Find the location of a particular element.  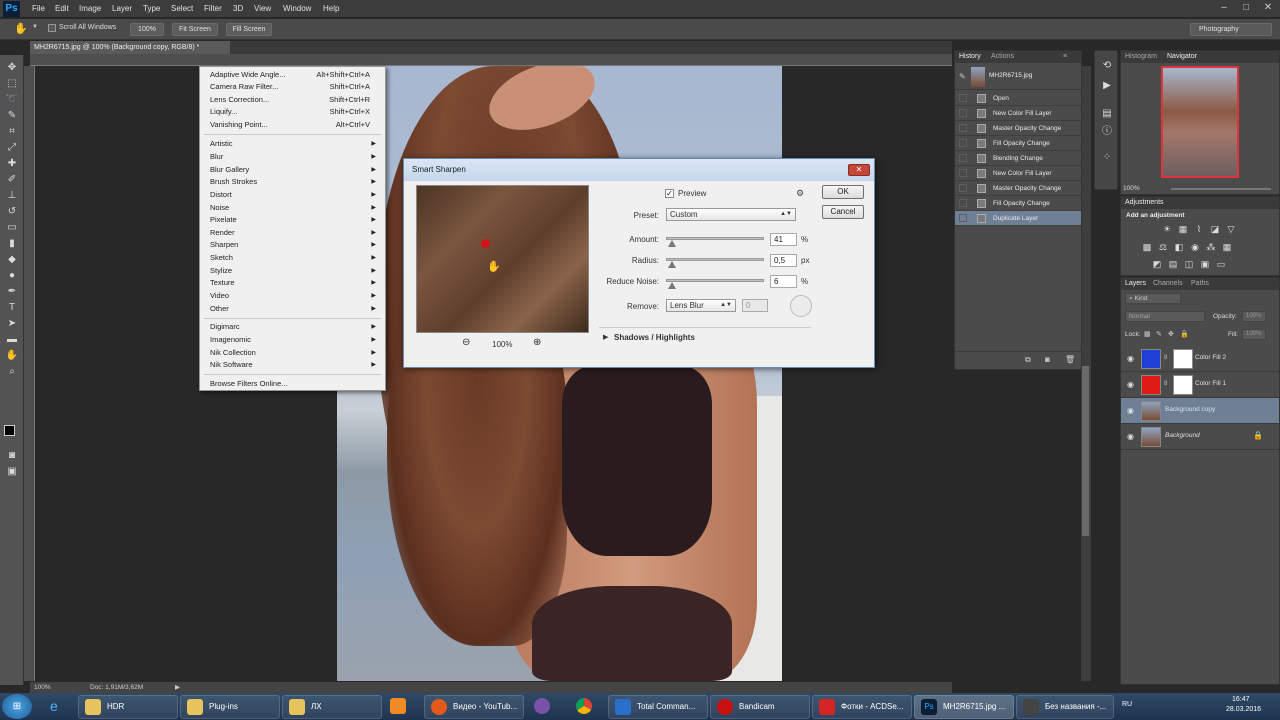

history-brush-tool-icon: ↺ is located at coordinates (12, 212).